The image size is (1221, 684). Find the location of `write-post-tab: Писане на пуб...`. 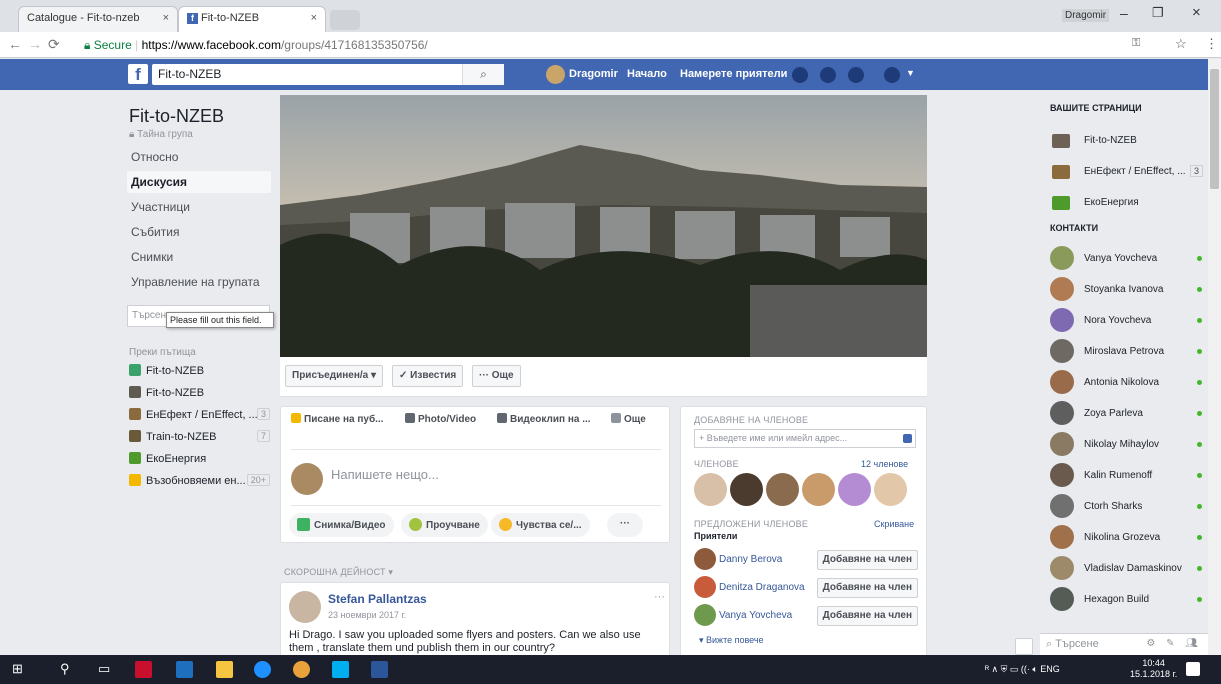

write-post-tab: Писане на пуб... is located at coordinates (337, 419).